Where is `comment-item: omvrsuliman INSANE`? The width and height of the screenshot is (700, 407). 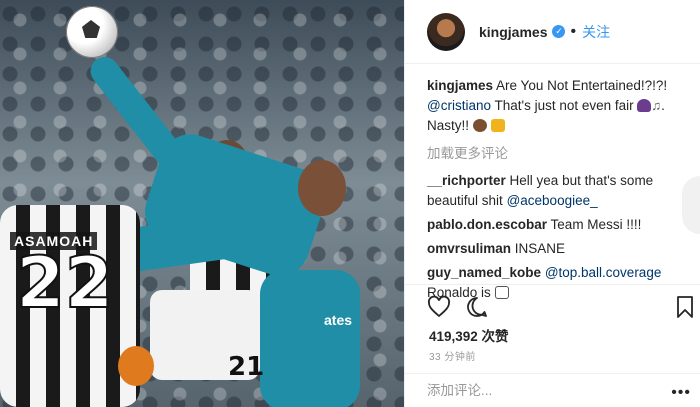 comment-item: omvrsuliman INSANE is located at coordinates (560, 249).